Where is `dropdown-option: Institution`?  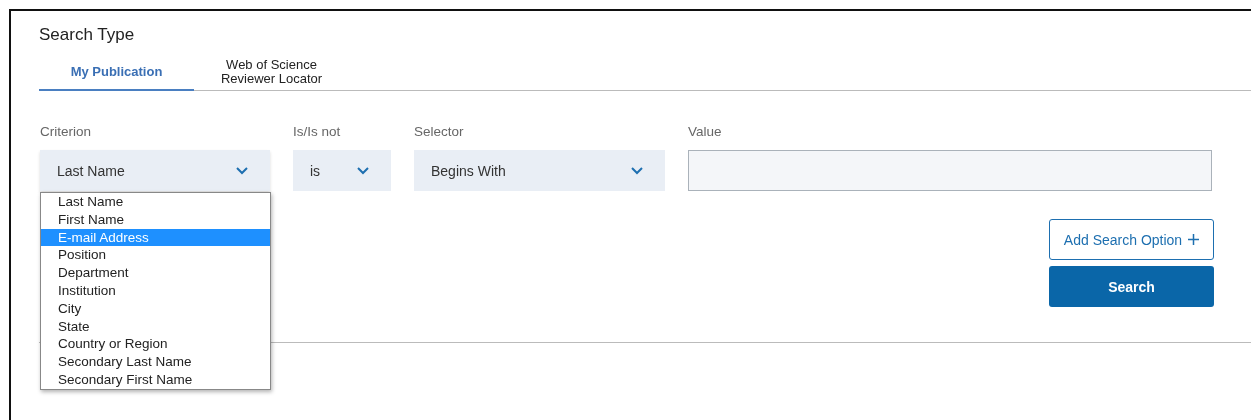 dropdown-option: Institution is located at coordinates (155, 291).